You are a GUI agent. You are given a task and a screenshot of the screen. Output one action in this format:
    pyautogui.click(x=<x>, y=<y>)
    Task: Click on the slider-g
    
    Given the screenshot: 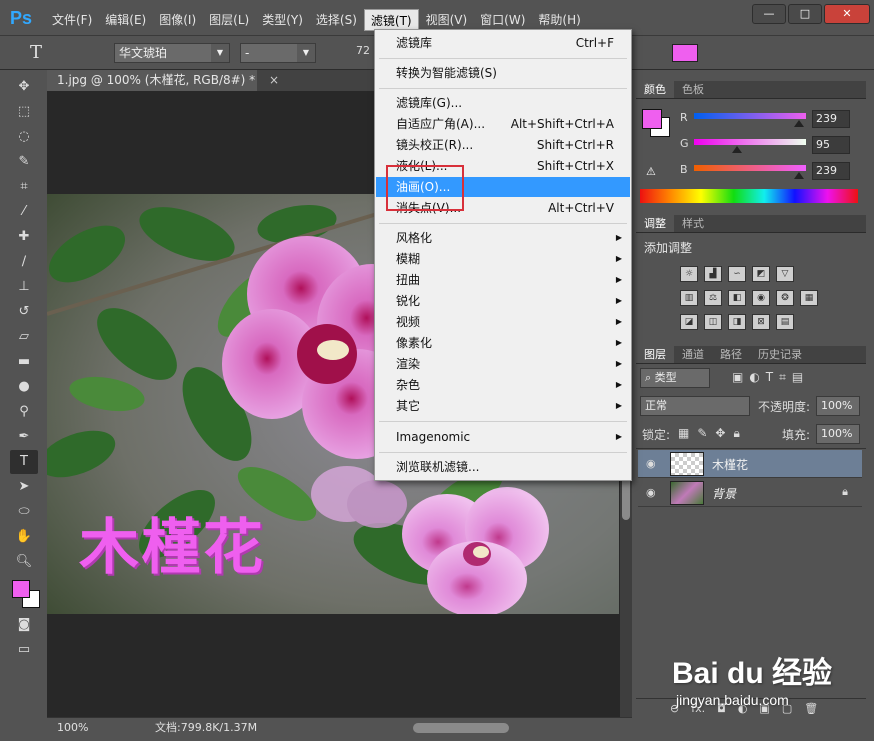 What is the action you would take?
    pyautogui.click(x=750, y=142)
    